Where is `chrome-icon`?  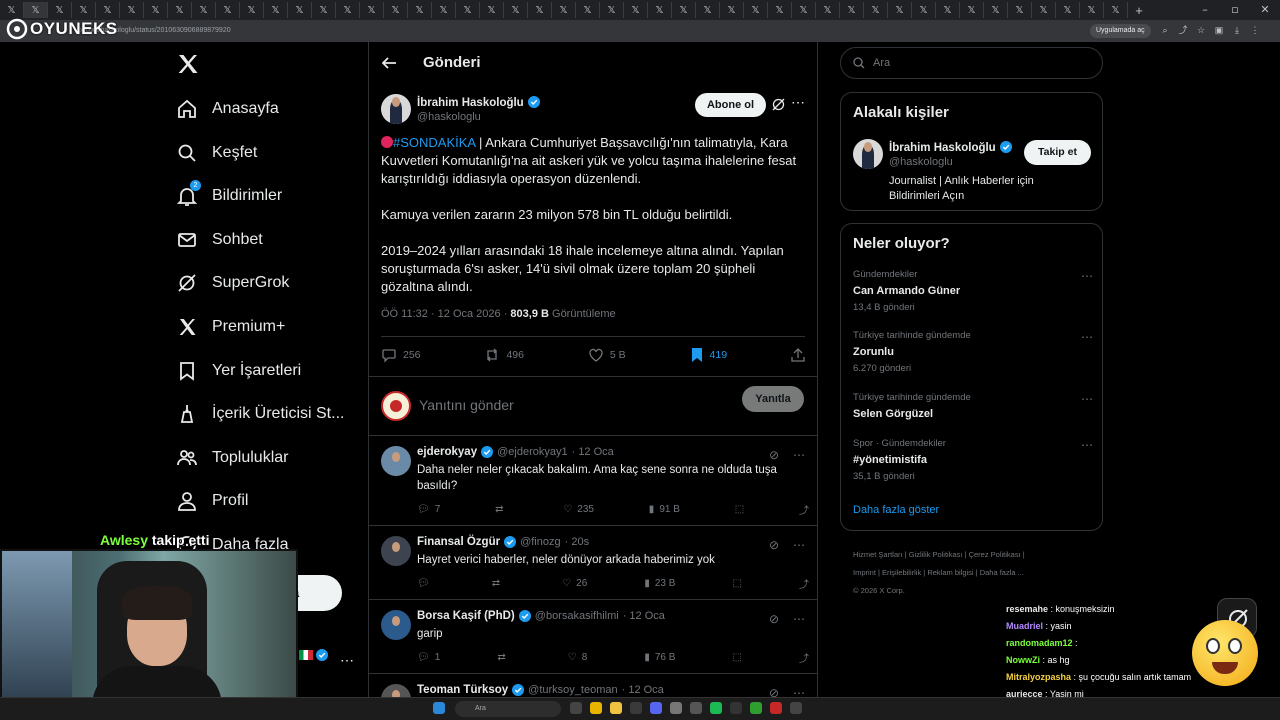
chrome-icon is located at coordinates (596, 708).